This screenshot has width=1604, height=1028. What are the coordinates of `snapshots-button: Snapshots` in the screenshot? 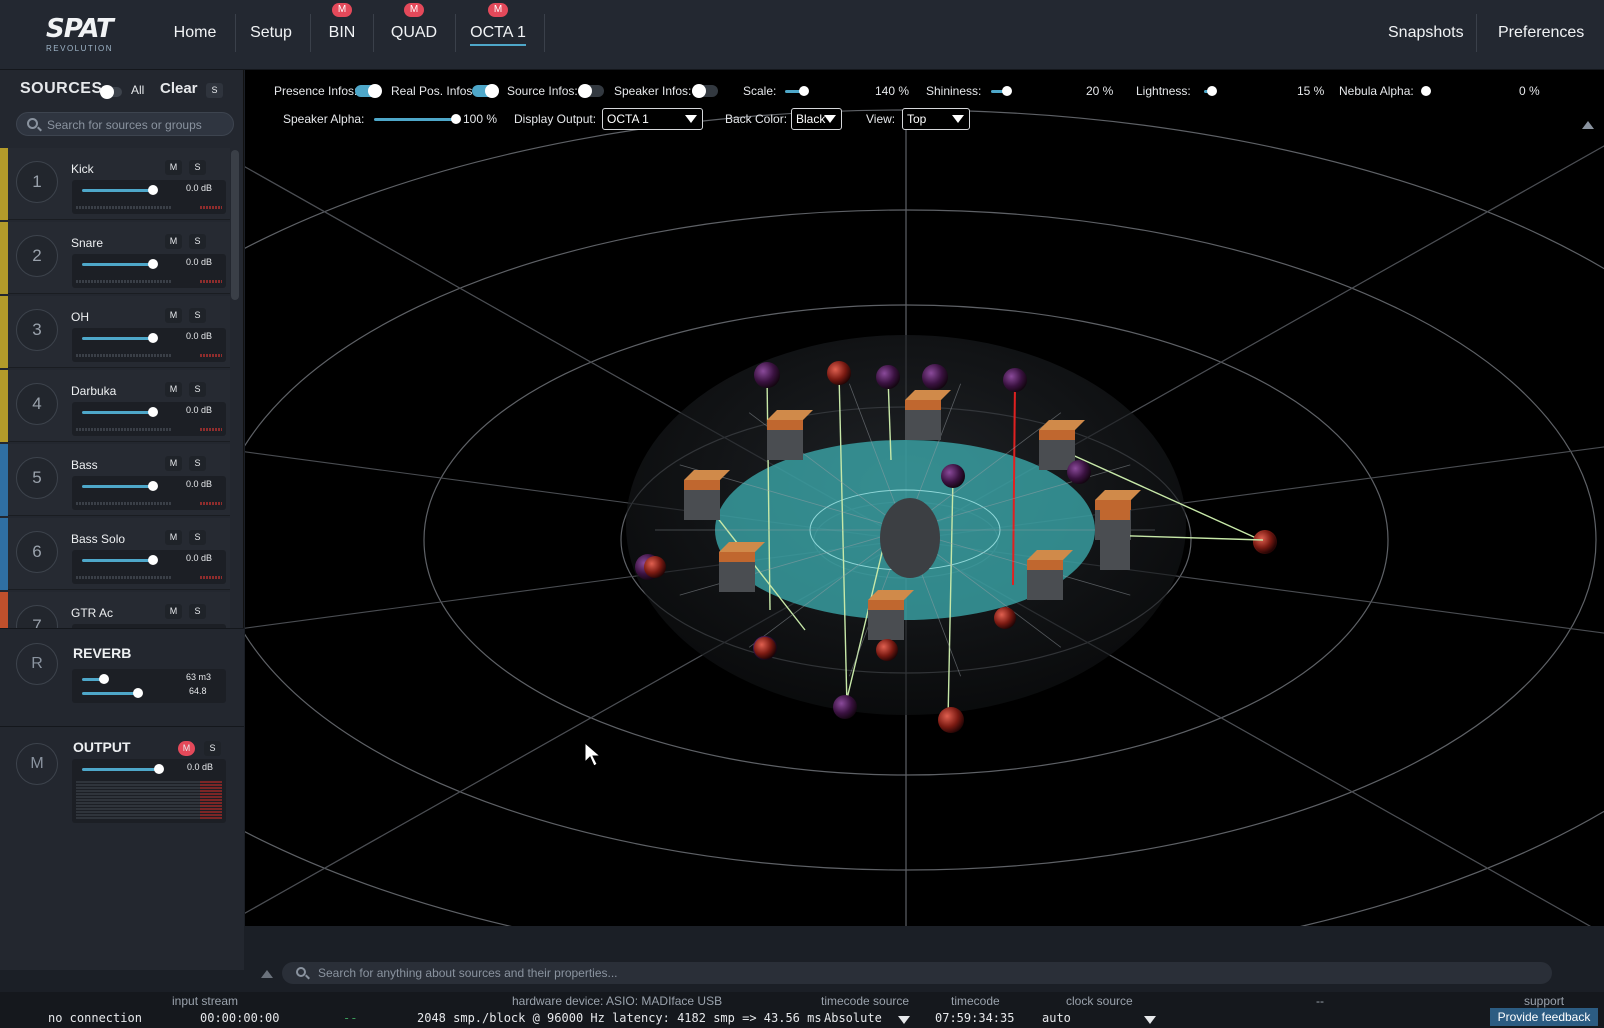 It's located at (1426, 33).